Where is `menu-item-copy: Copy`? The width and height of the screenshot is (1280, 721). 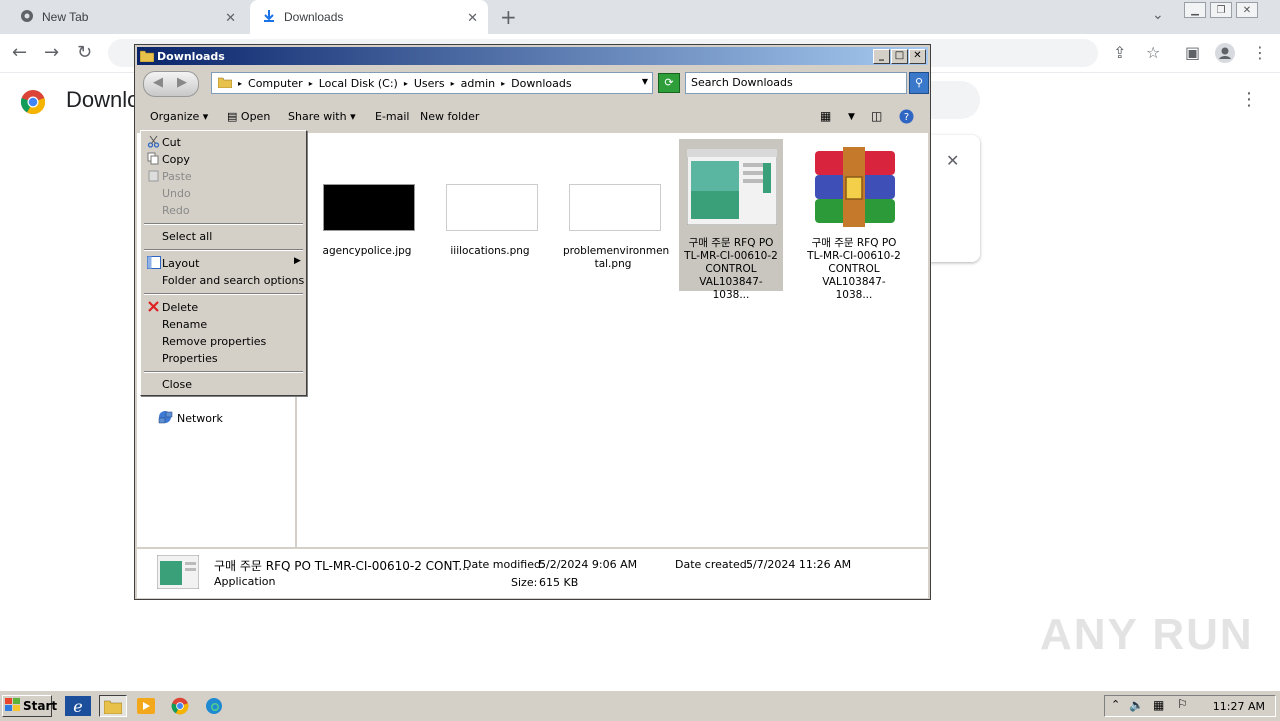
menu-item-copy: Copy is located at coordinates (176, 159).